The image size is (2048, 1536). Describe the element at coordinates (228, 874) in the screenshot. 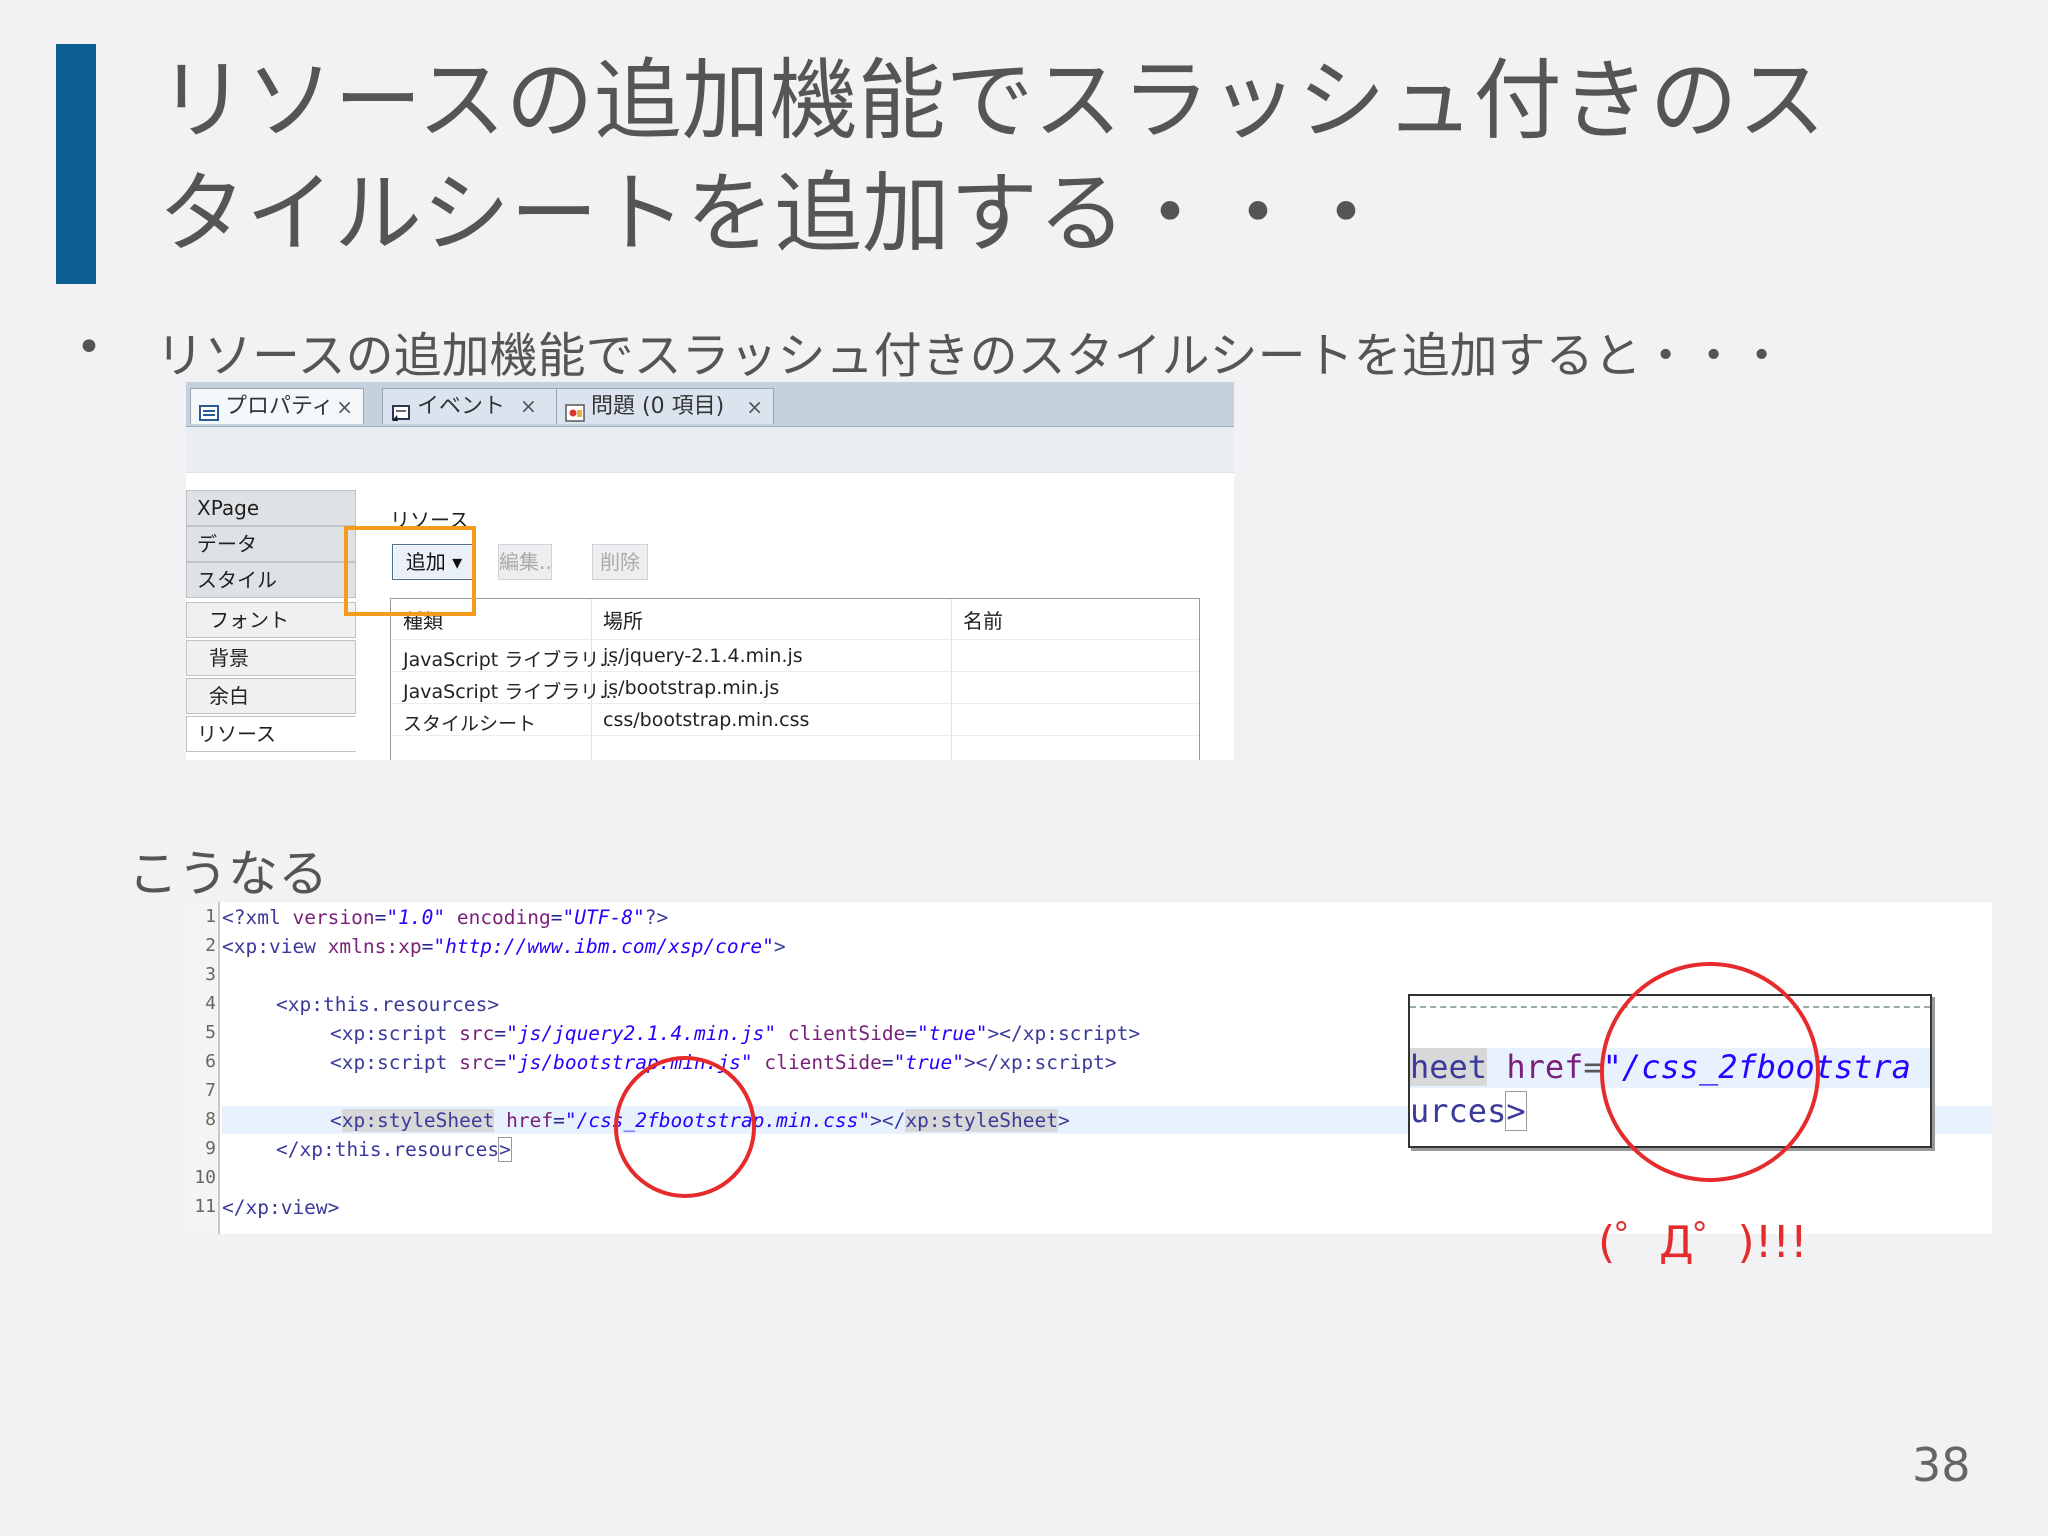

I see `caption: こうなる` at that location.